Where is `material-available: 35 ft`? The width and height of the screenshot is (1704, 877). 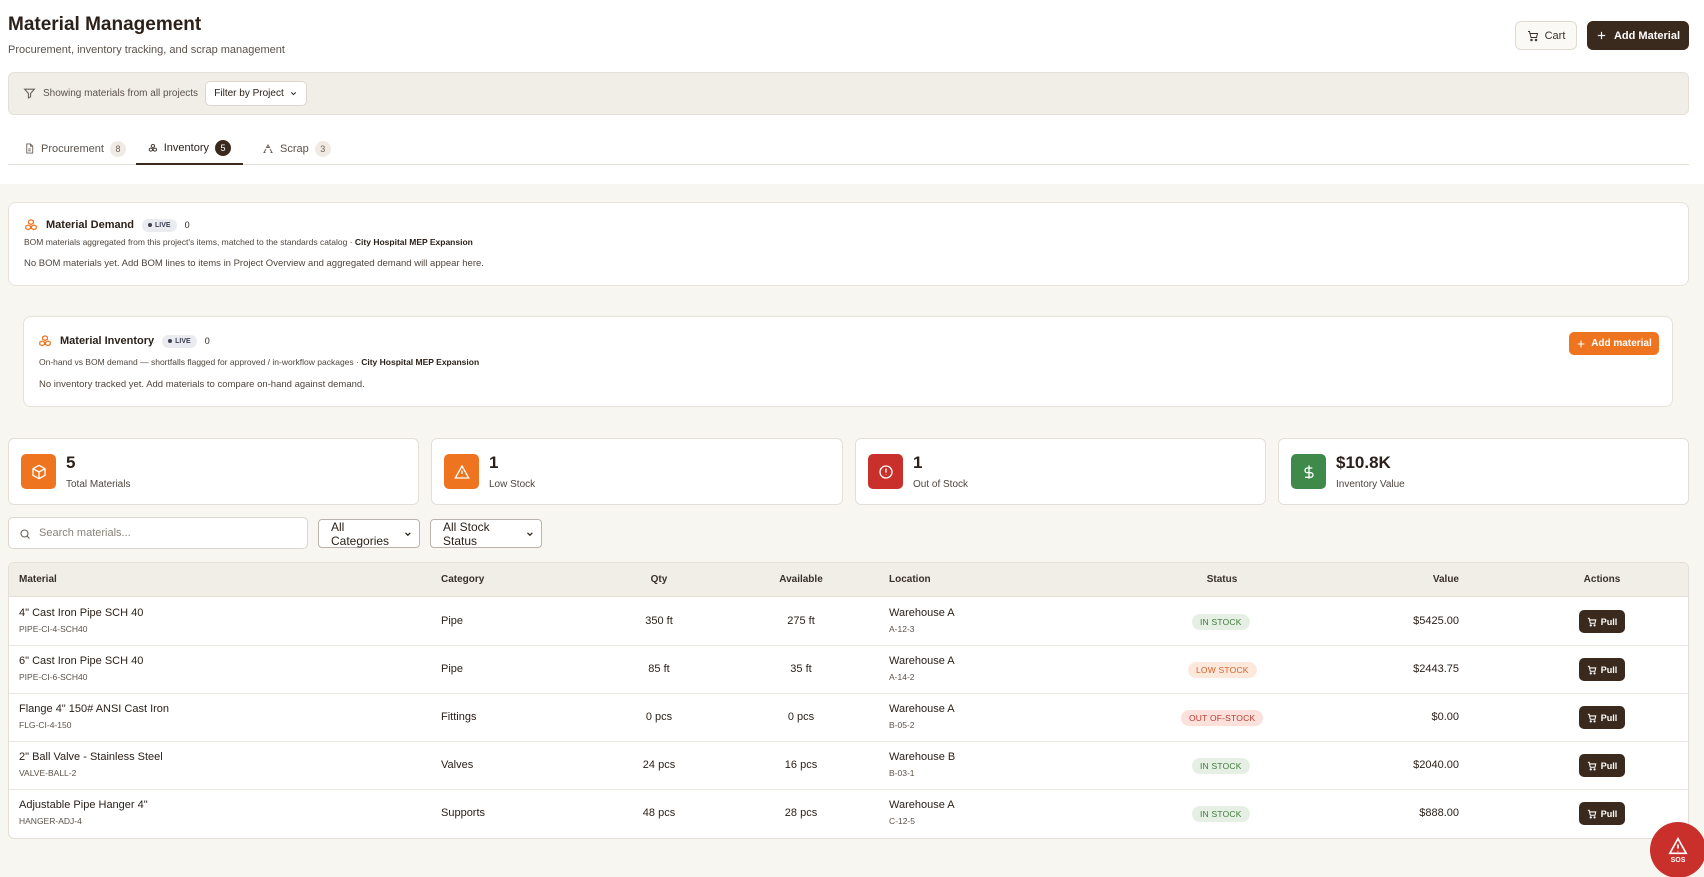
material-available: 35 ft is located at coordinates (801, 669).